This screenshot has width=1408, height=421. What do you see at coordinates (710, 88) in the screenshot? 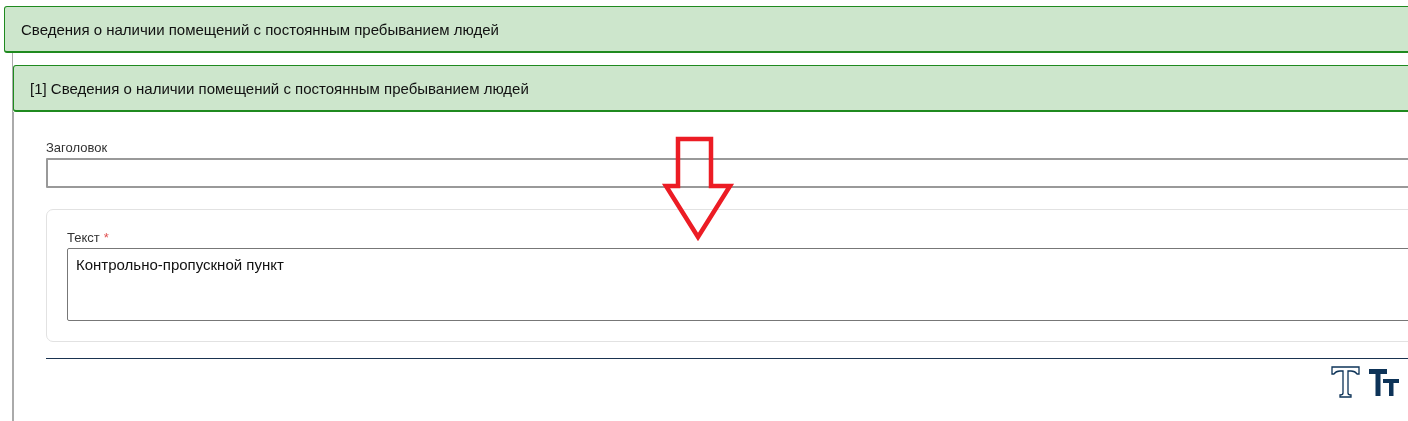
I see `item-header: [1] Сведения о наличии помещений с постоянным пребыванием людей` at bounding box center [710, 88].